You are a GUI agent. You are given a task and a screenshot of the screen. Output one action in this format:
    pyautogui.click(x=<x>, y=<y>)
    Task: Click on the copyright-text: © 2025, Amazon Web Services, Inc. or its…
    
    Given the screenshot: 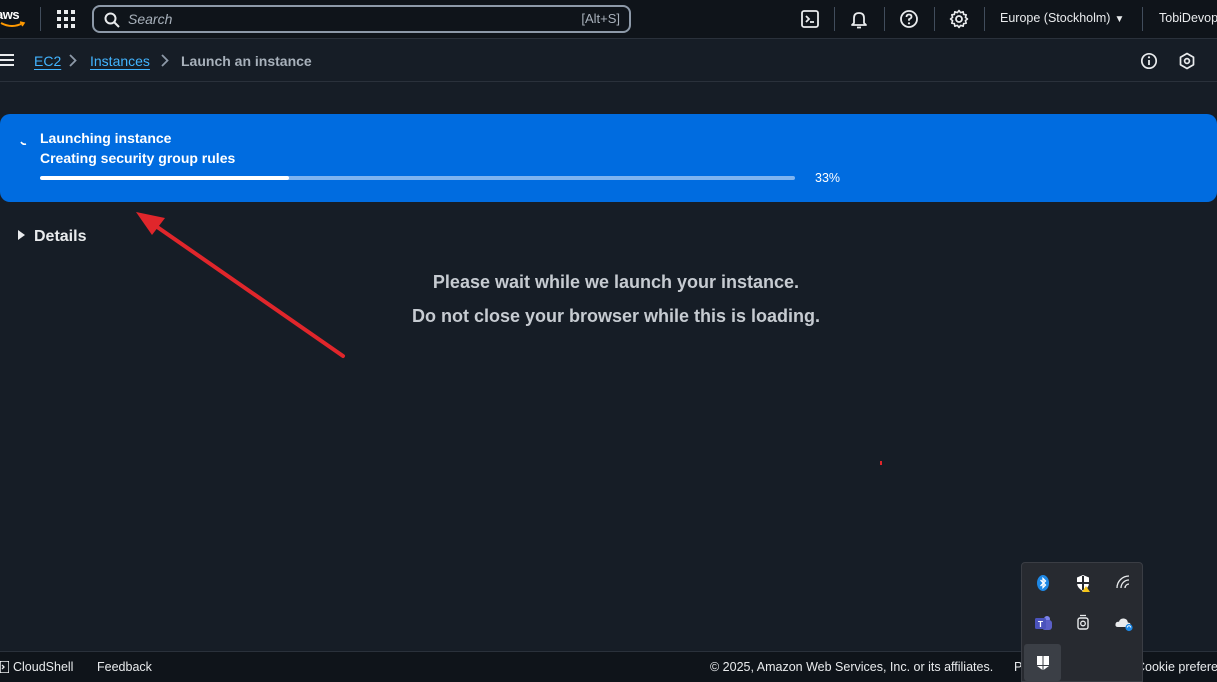 What is the action you would take?
    pyautogui.click(x=852, y=667)
    